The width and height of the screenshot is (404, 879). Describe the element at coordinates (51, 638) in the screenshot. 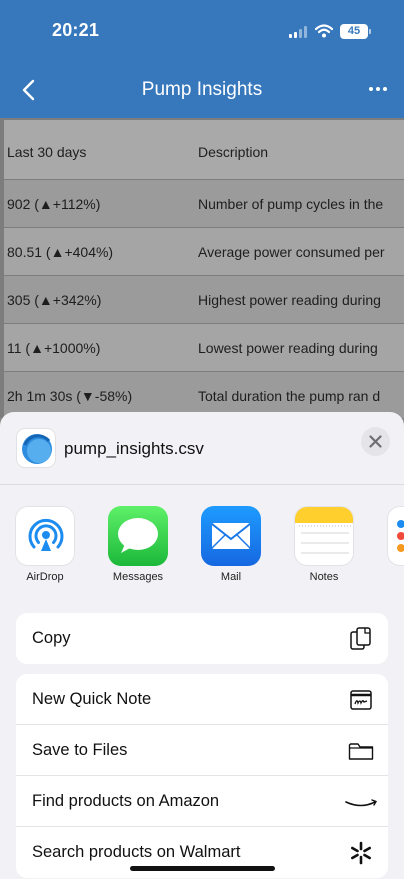

I see `action-label: Copy` at that location.